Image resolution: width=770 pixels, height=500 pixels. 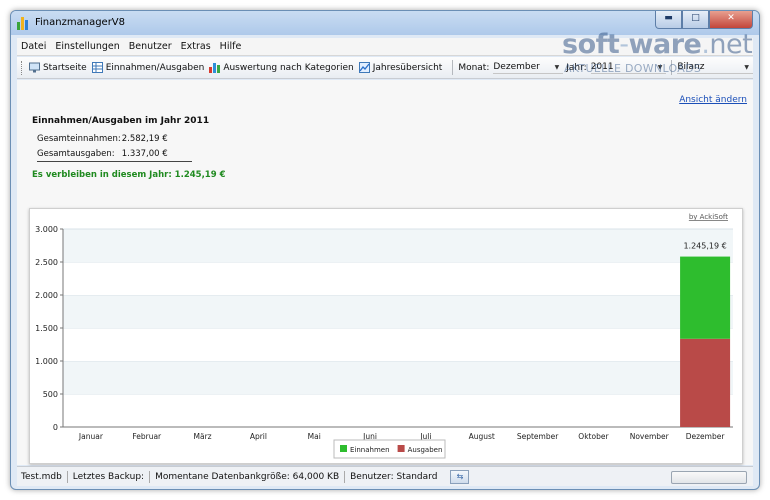 I want to click on y-tick-label: 1.000, so click(x=46, y=361).